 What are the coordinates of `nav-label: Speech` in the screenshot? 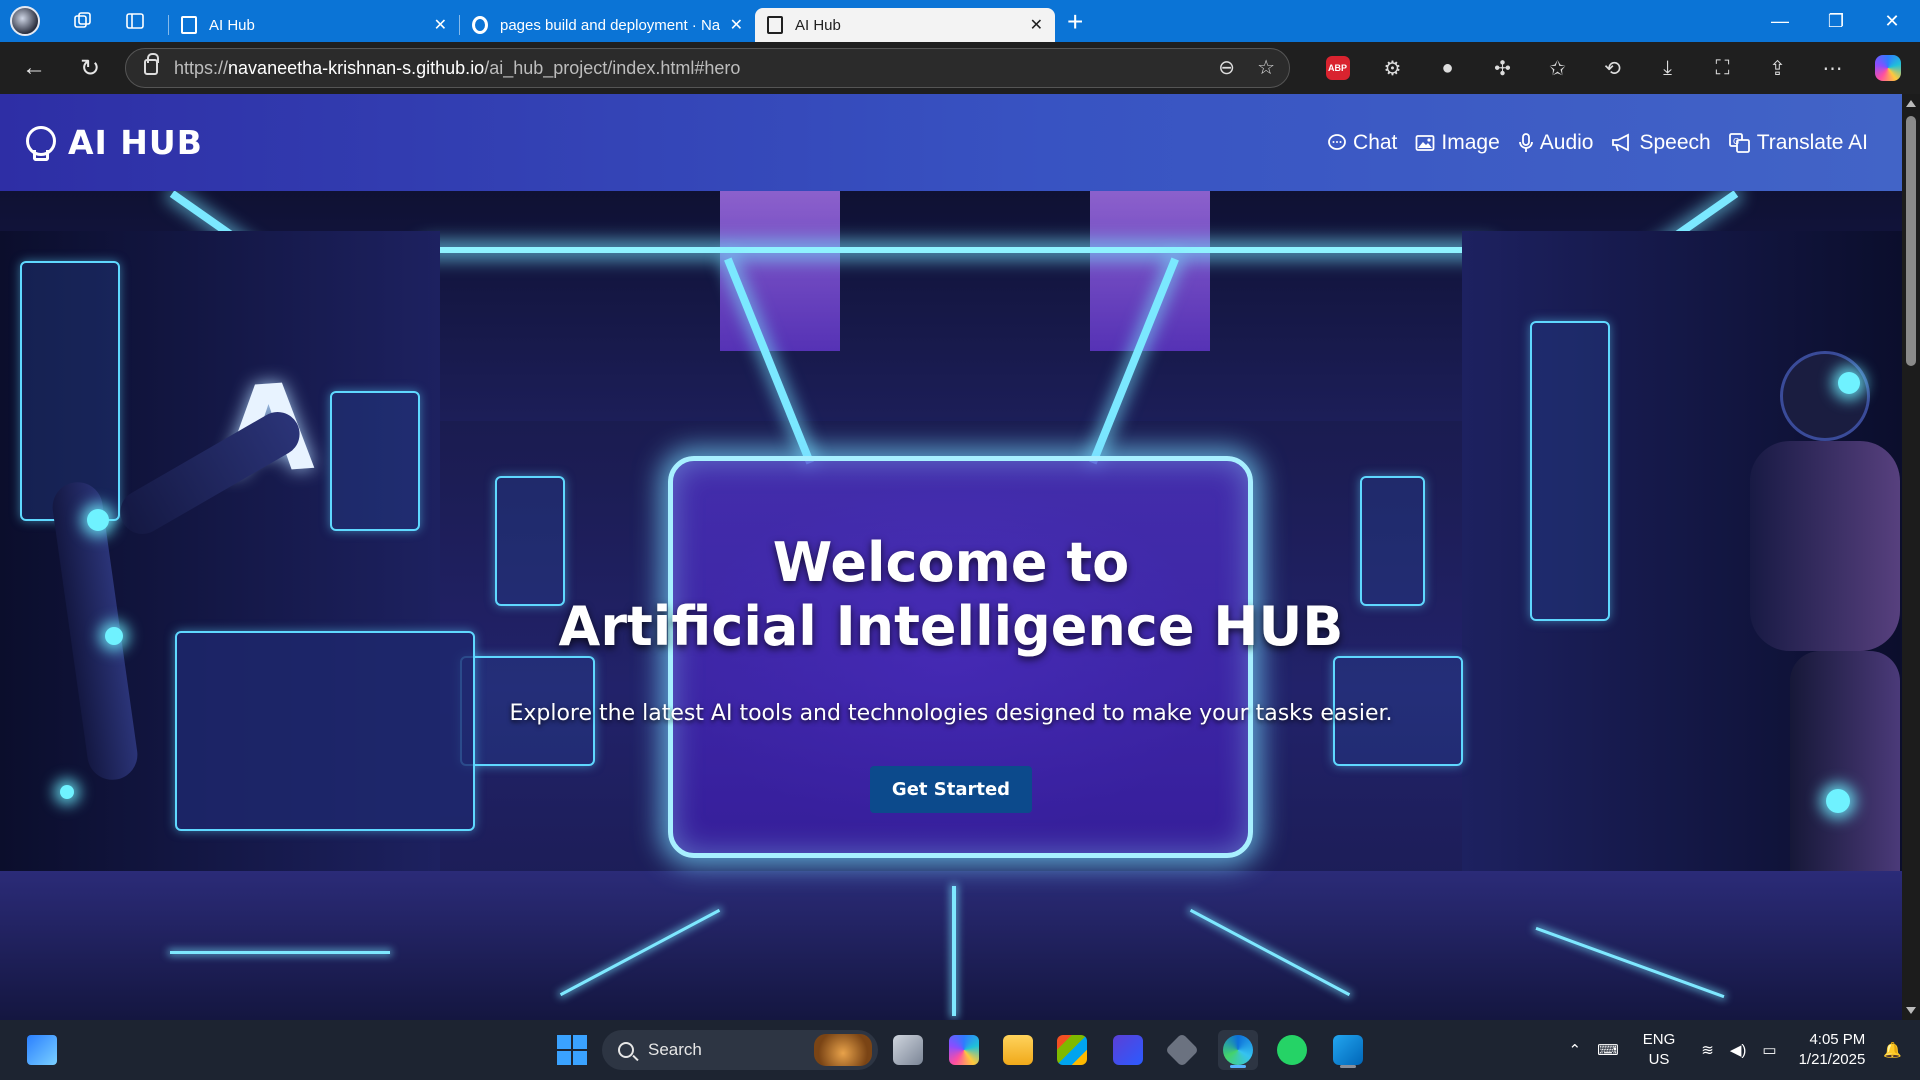 It's located at (1675, 142).